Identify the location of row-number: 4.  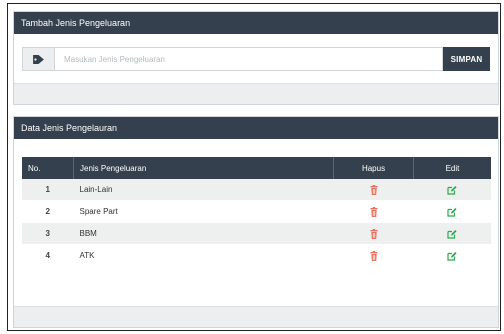
(48, 255).